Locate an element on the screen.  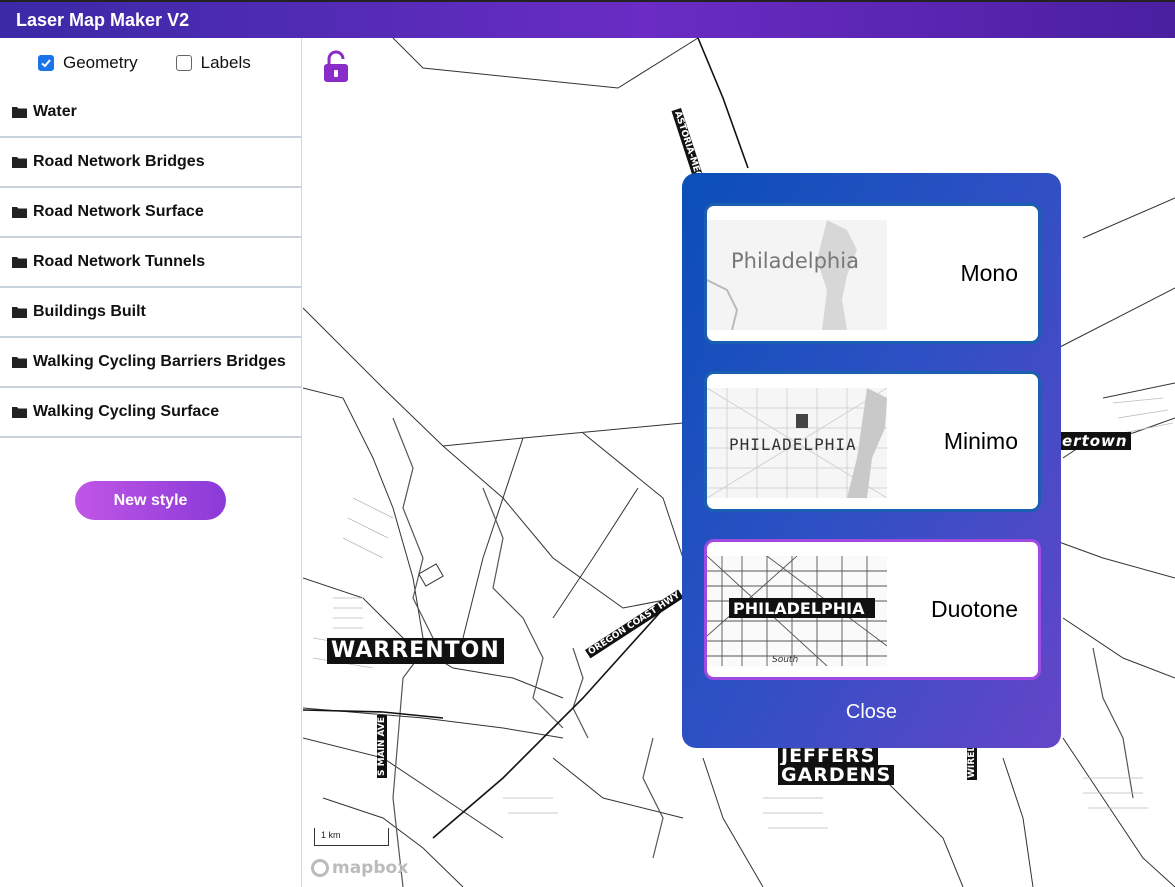
app-title: Laser Map Maker V2 is located at coordinates (103, 20).